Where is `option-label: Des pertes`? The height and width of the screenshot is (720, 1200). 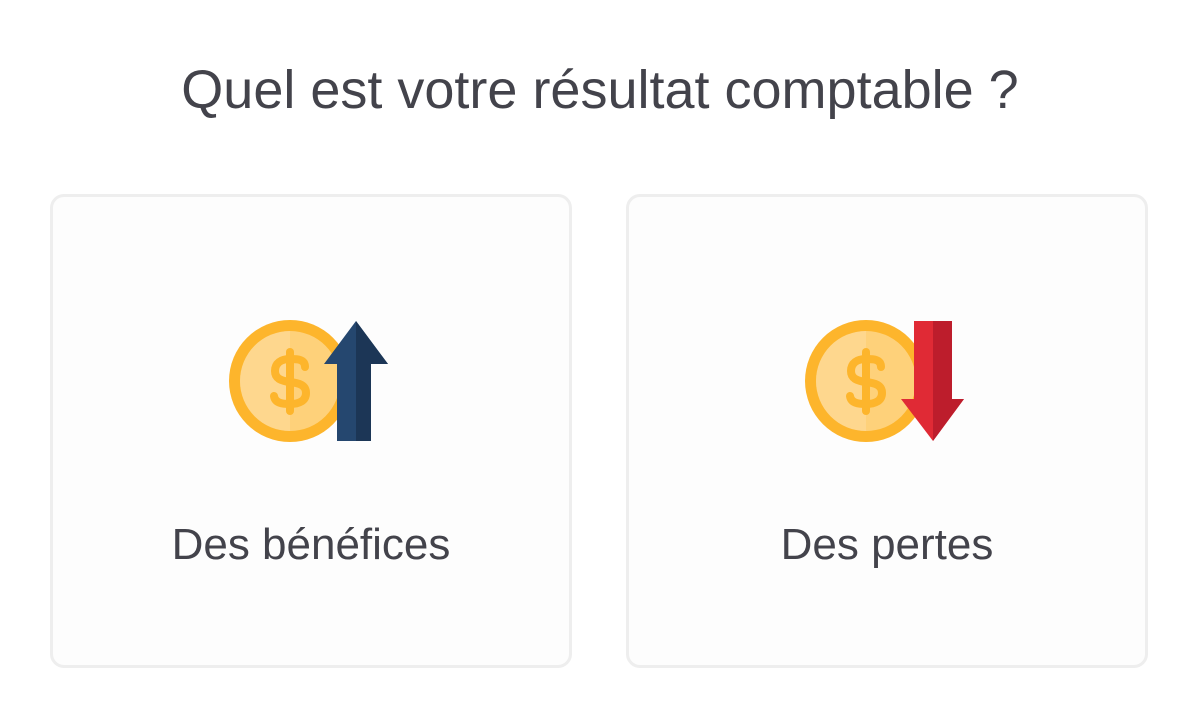
option-label: Des pertes is located at coordinates (887, 544).